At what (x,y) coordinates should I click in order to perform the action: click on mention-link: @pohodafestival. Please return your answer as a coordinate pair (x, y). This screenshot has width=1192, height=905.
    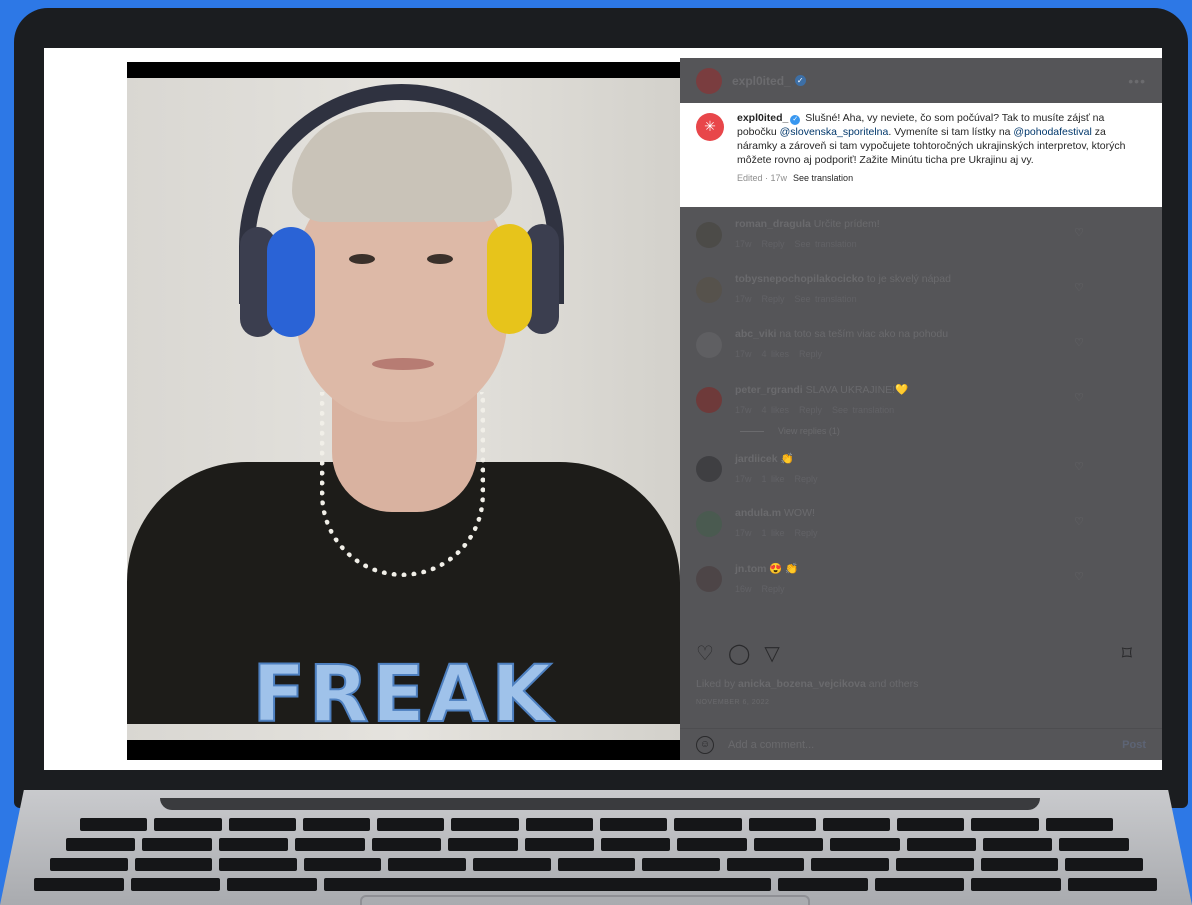
    Looking at the image, I should click on (1052, 132).